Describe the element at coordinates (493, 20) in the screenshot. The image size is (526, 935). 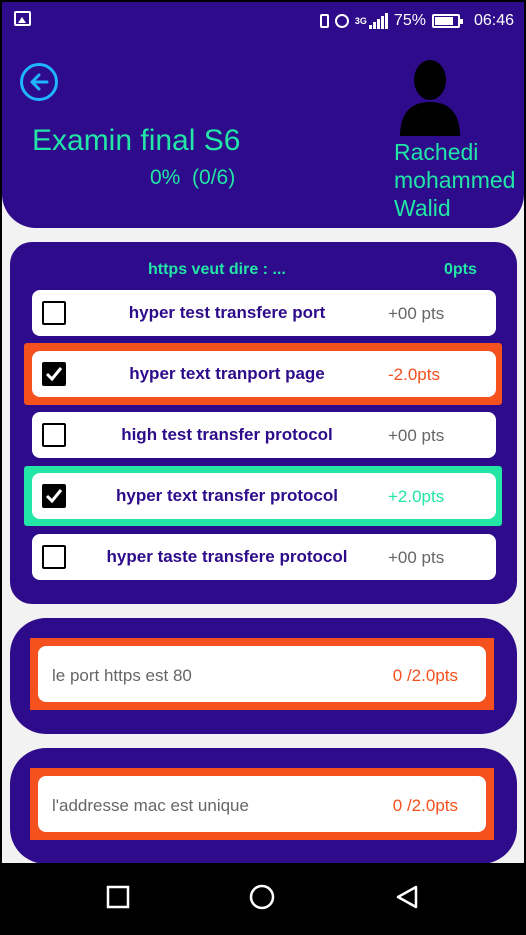
I see `clock: 06:46` at that location.